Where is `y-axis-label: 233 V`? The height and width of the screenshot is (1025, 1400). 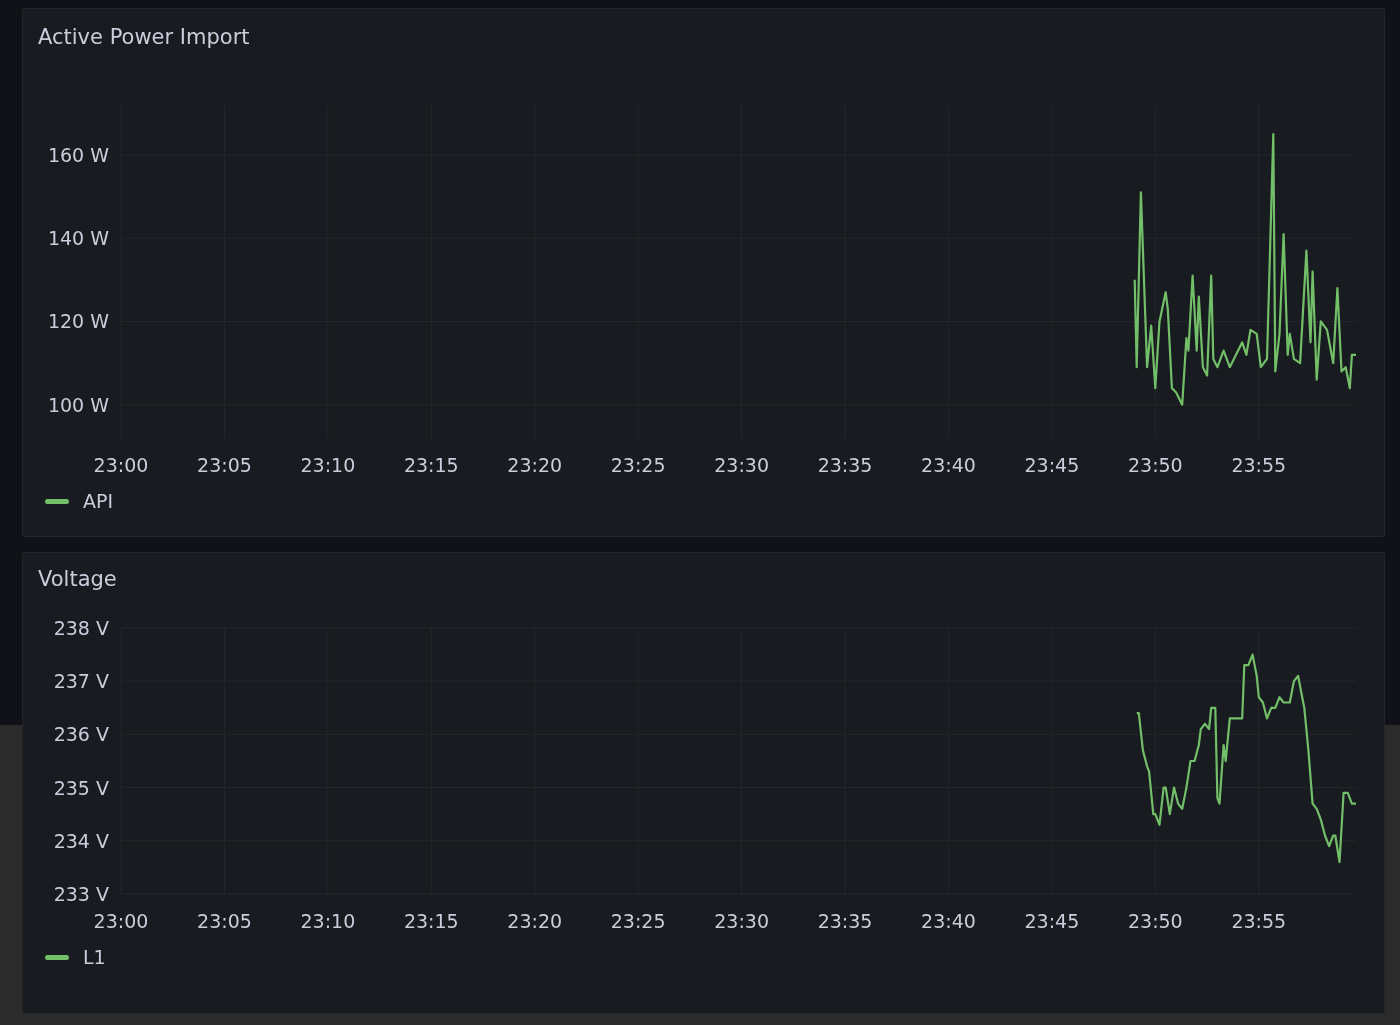 y-axis-label: 233 V is located at coordinates (81, 894).